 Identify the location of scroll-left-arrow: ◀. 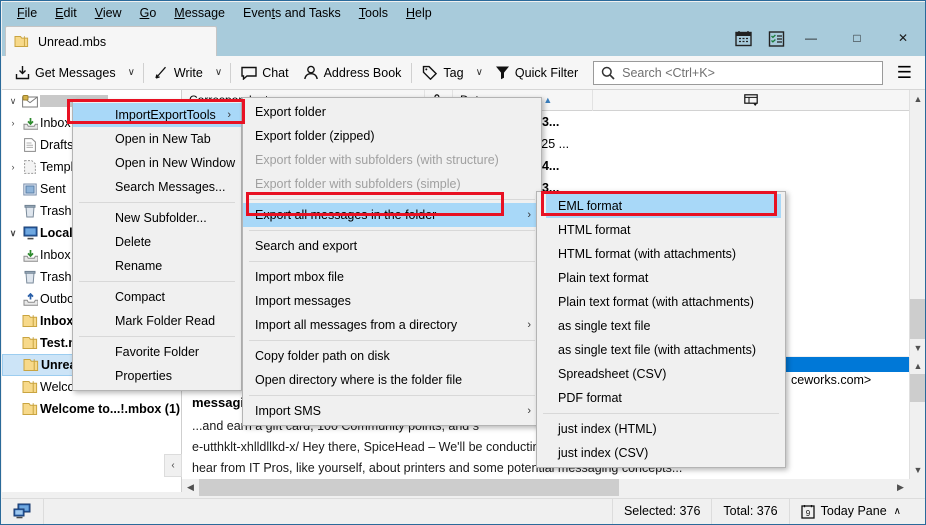
(190, 487).